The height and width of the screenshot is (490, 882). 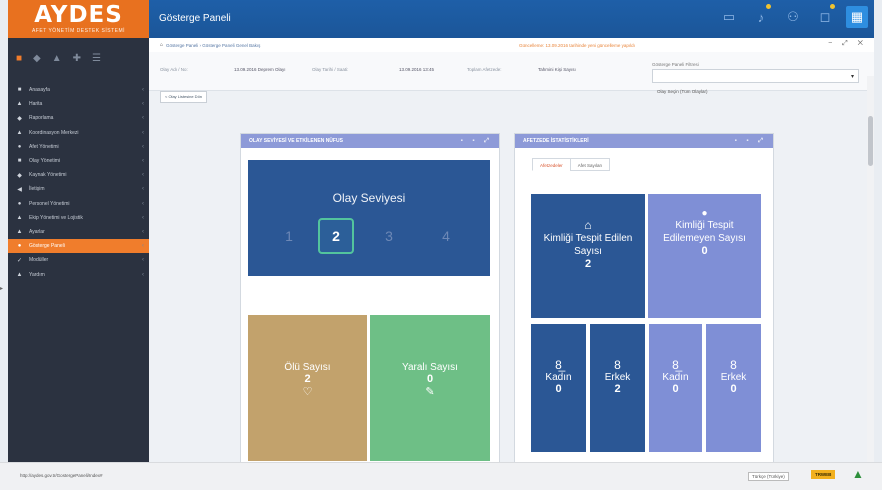 I want to click on sidebar-item: ▲ Ekip Yönetimi ve Lojistik ‹, so click(x=78, y=218).